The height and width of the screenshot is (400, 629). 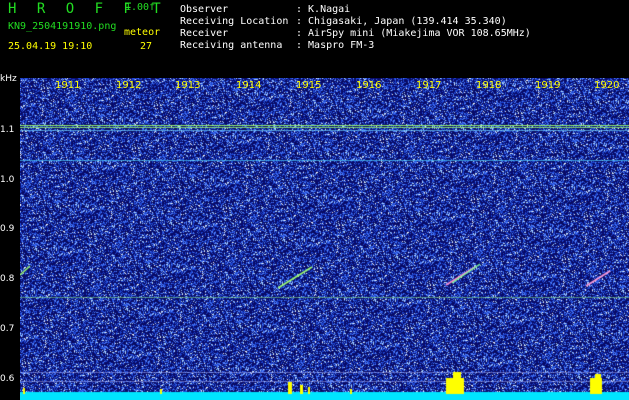 I want to click on x-tick-1916: 1916, so click(x=369, y=85).